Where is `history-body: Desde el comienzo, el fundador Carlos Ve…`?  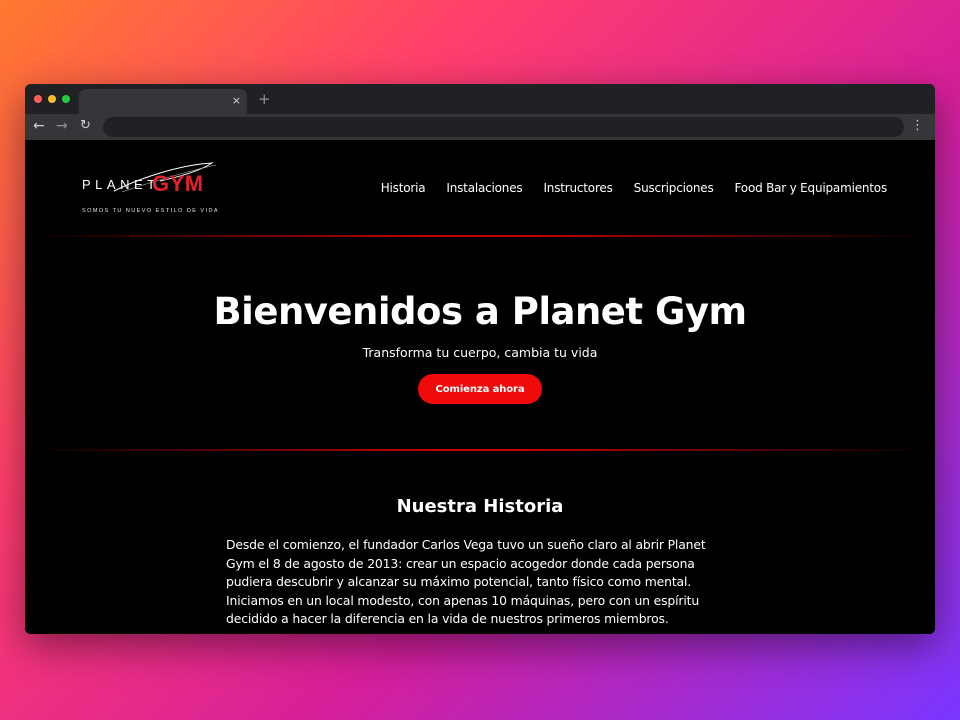
history-body: Desde el comienzo, el fundador Carlos Ve… is located at coordinates (466, 582).